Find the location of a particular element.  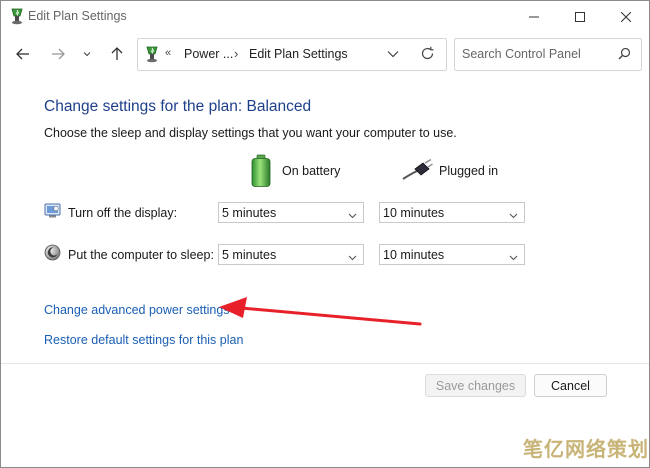

annotation-arrow is located at coordinates (320, 311).